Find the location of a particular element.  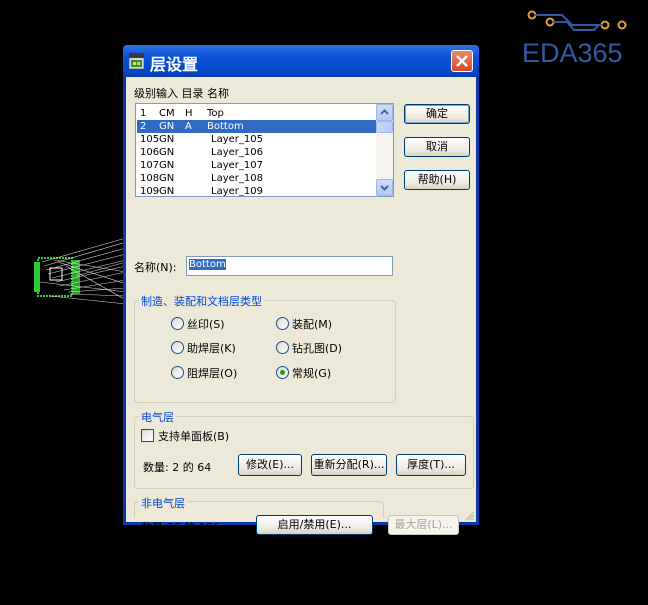

close-button is located at coordinates (462, 61).